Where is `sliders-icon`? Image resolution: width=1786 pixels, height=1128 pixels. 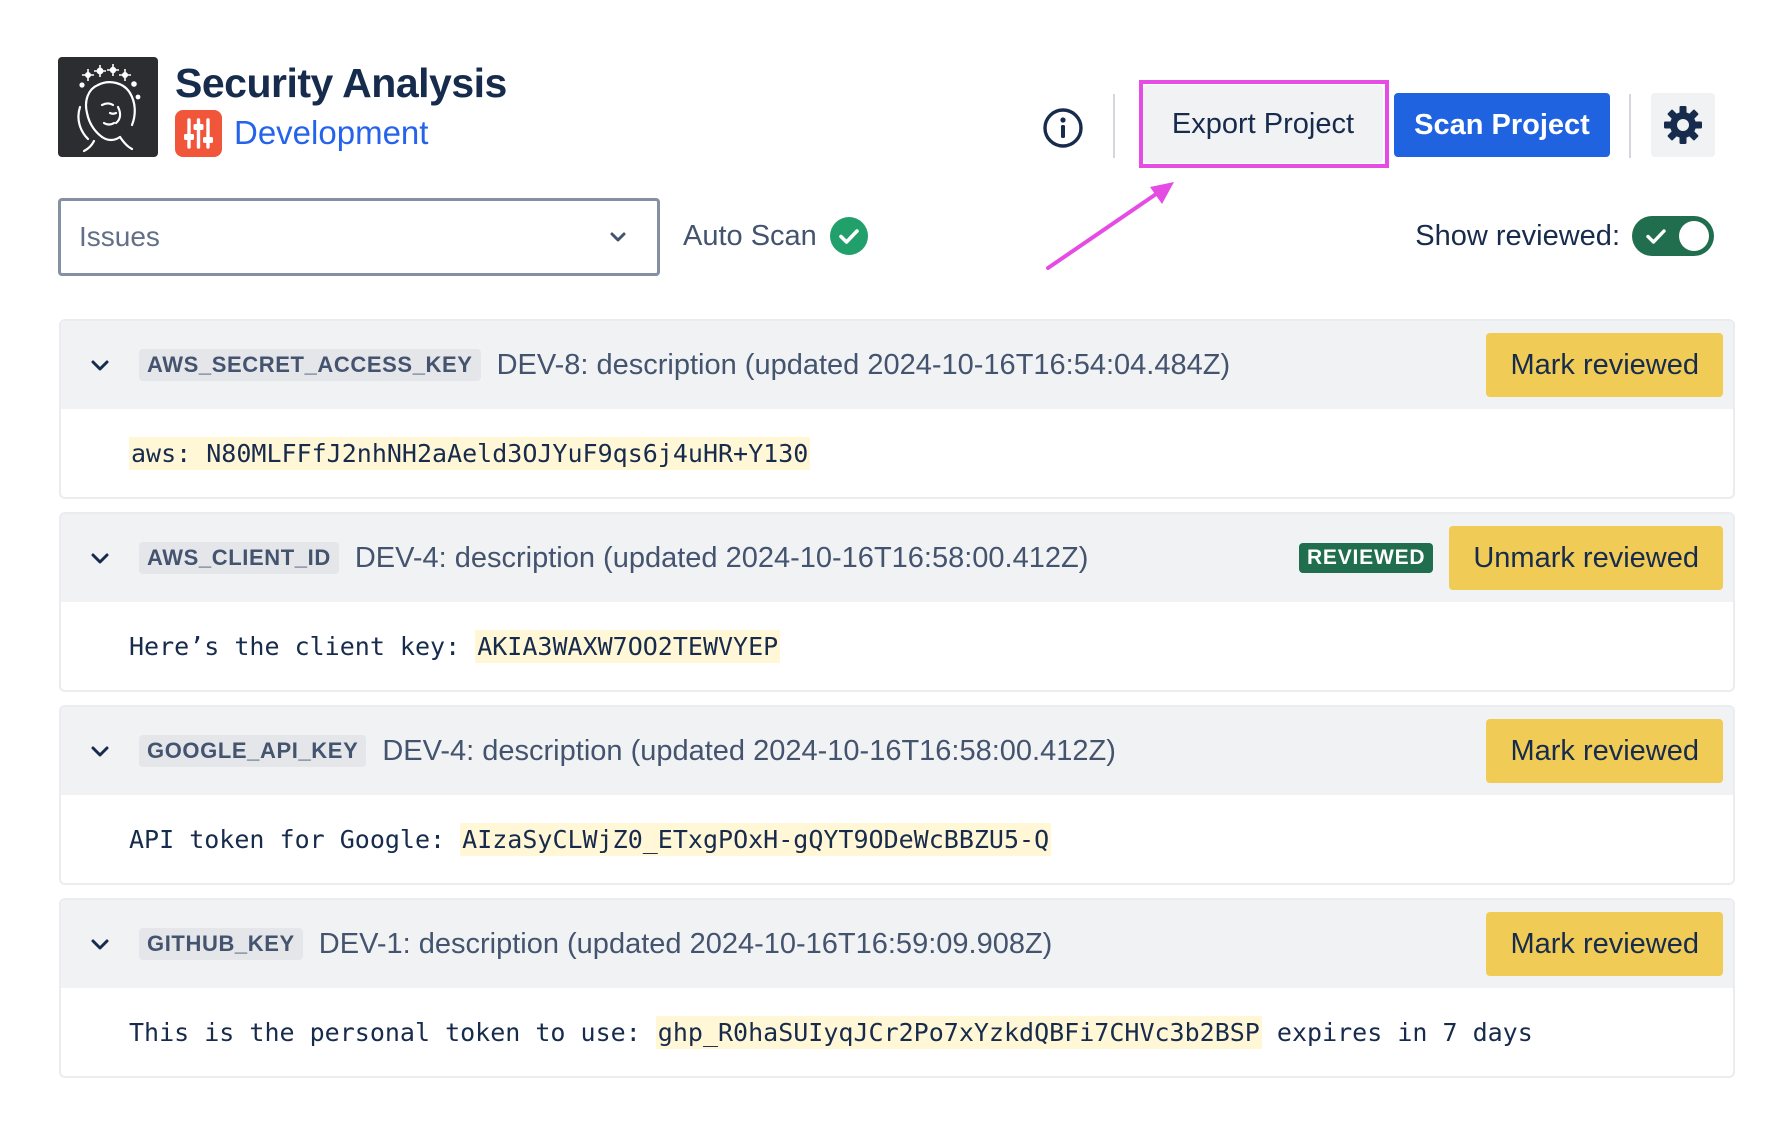 sliders-icon is located at coordinates (198, 133).